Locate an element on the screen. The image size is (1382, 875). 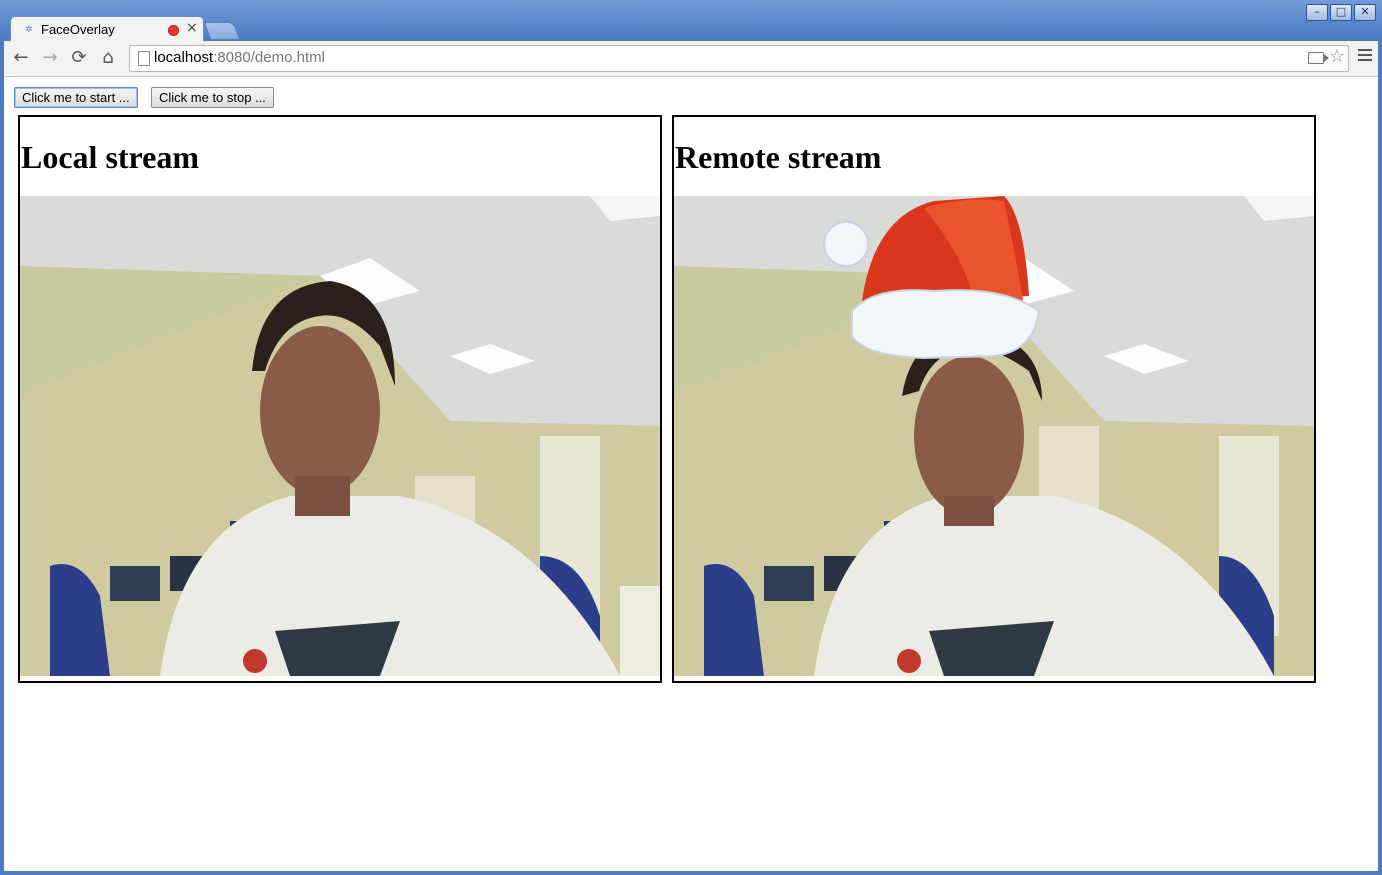
forward-icon: → is located at coordinates (50, 58).